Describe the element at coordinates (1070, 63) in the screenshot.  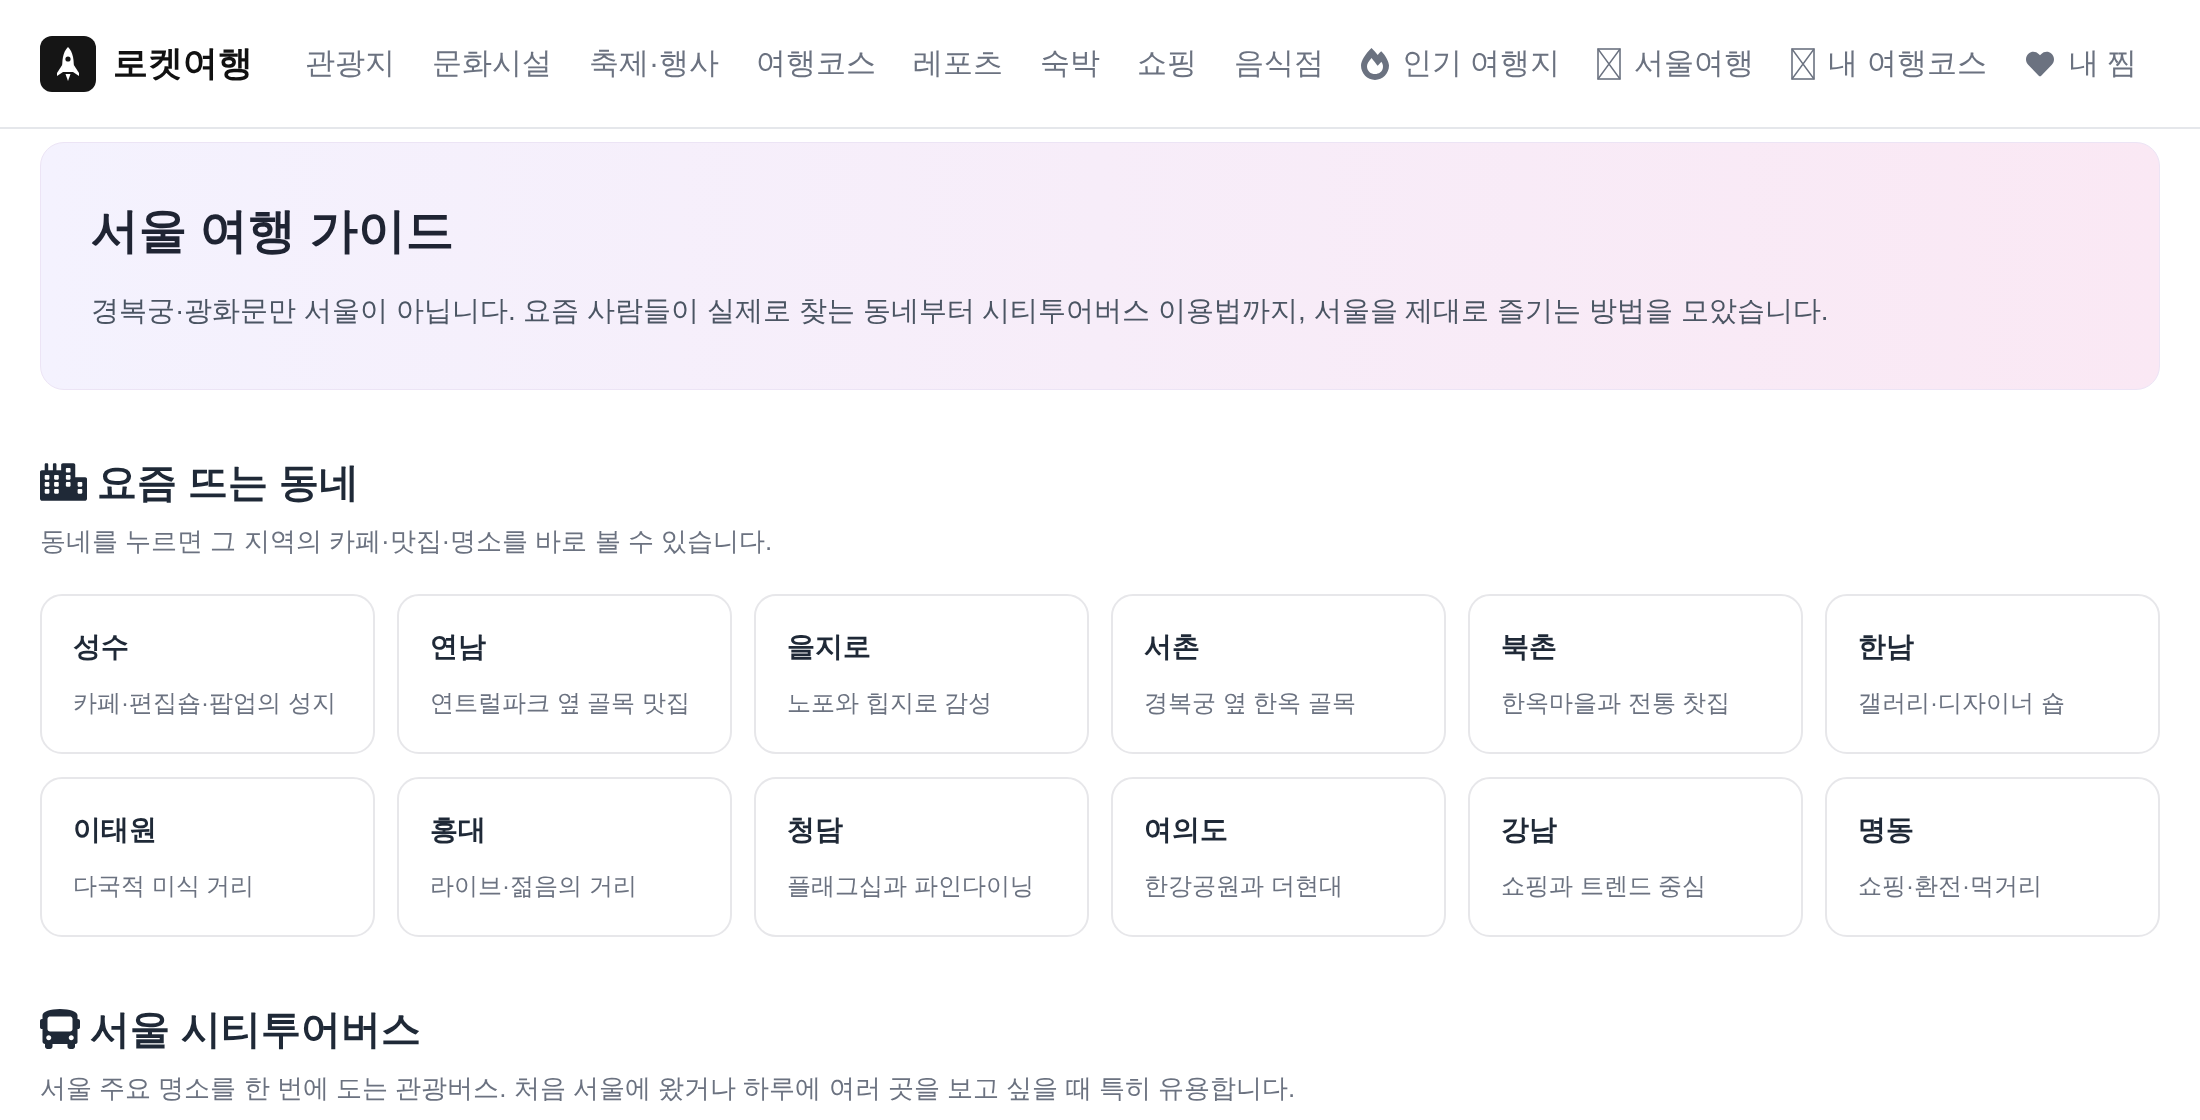
I see `nav-link: 숙박` at that location.